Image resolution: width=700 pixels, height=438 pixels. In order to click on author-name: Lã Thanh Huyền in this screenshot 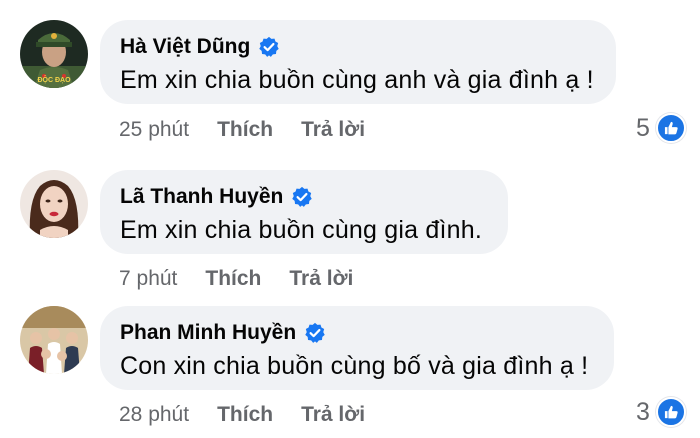, I will do `click(201, 197)`.